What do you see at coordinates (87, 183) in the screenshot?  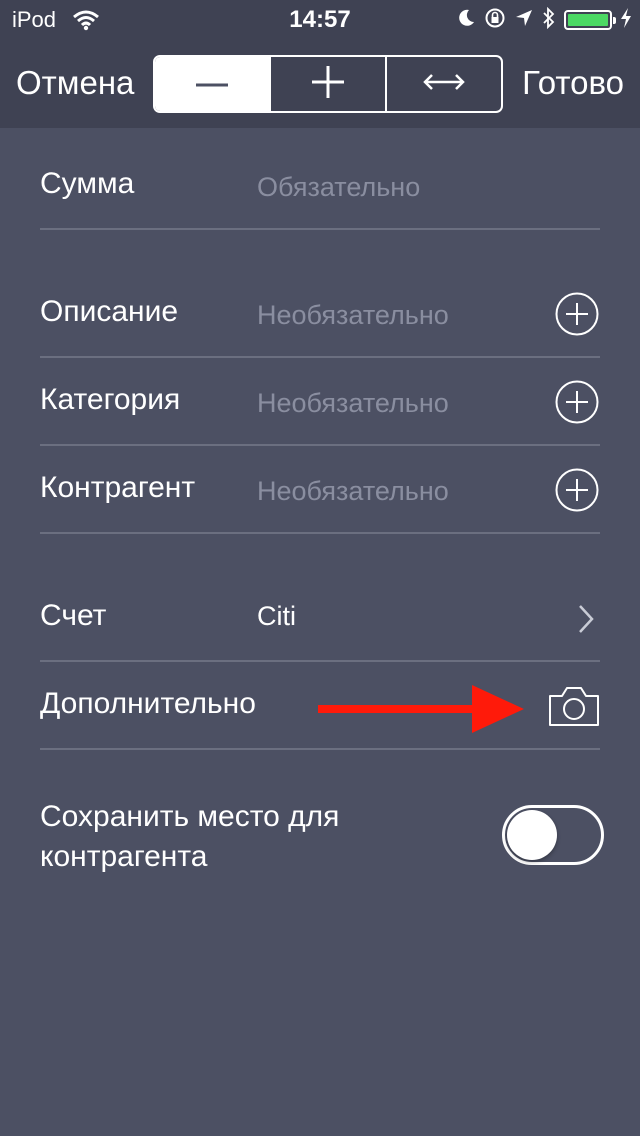 I see `amount-label: Сумма` at bounding box center [87, 183].